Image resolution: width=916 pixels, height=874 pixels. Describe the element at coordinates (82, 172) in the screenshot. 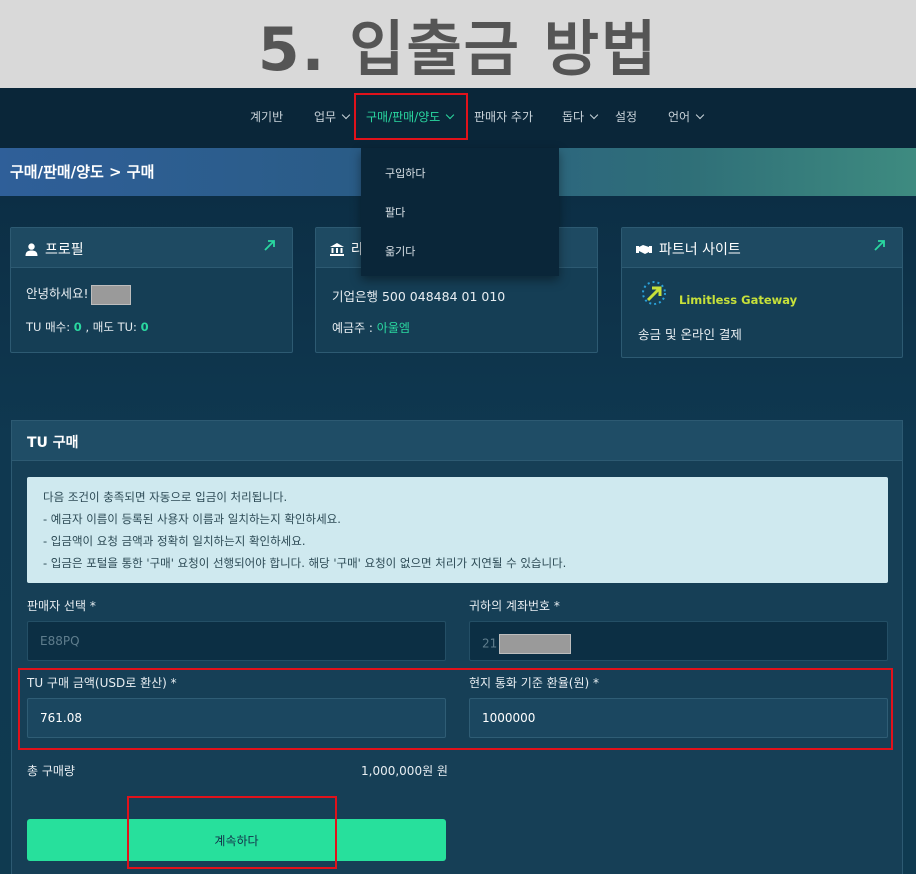

I see `breadcrumb: 구매/판매/양도 > 구매` at that location.